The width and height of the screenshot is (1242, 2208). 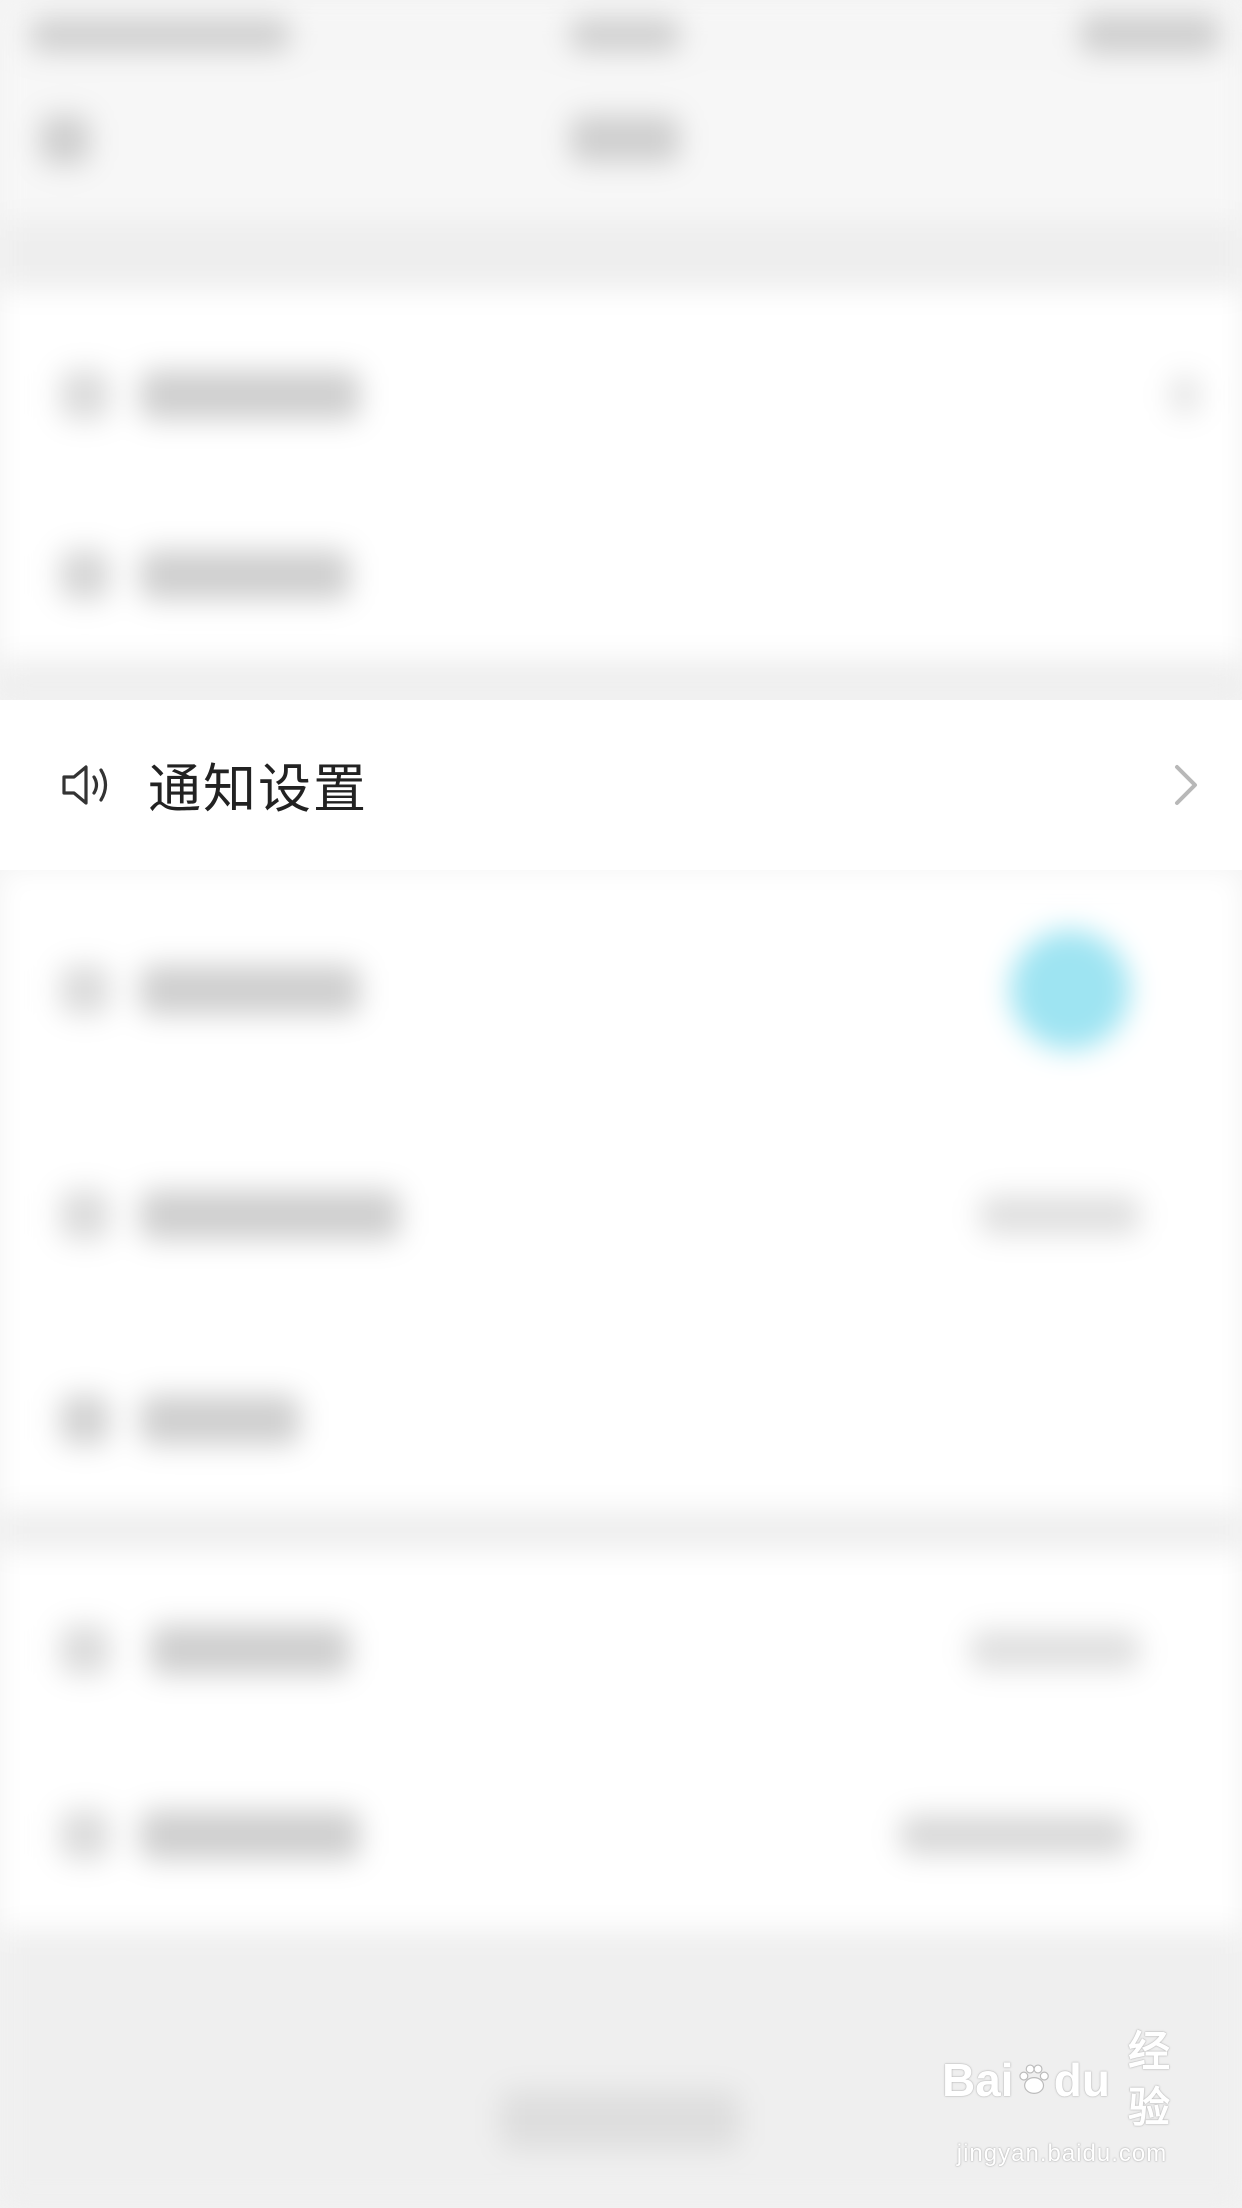 What do you see at coordinates (1062, 2153) in the screenshot?
I see `watermark-url: jingyan.baidu.com` at bounding box center [1062, 2153].